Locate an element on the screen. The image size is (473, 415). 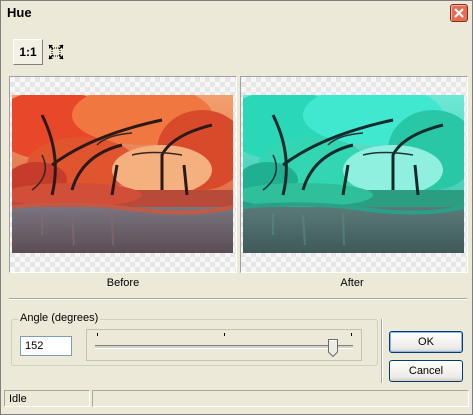
ok-label: OK is located at coordinates (426, 342).